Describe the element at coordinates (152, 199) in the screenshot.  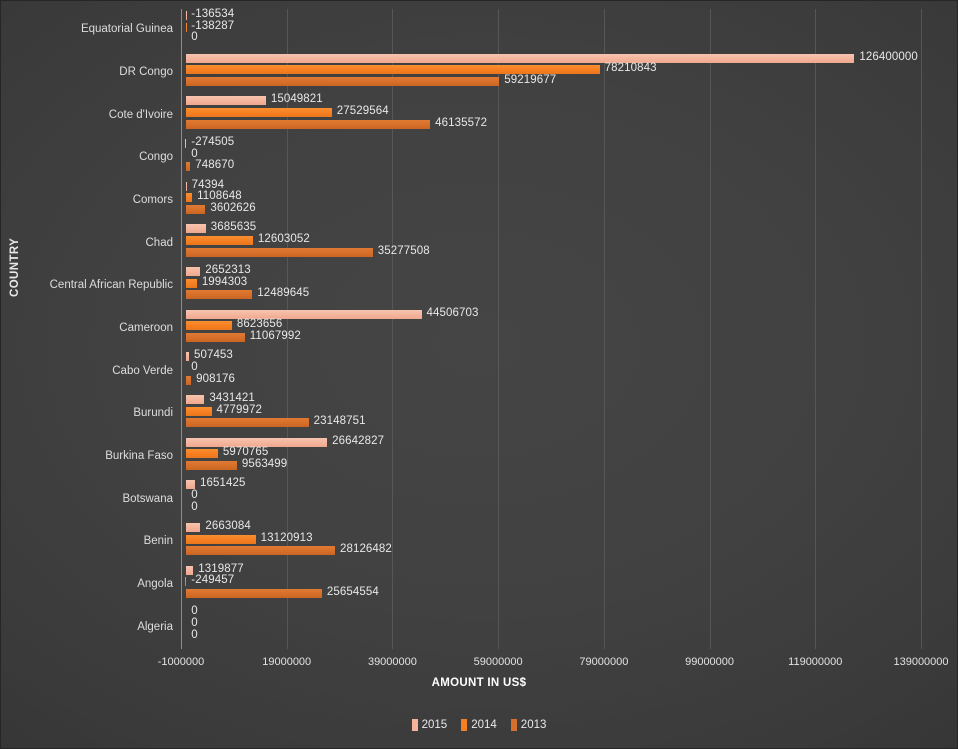
I see `category-label: Comors` at that location.